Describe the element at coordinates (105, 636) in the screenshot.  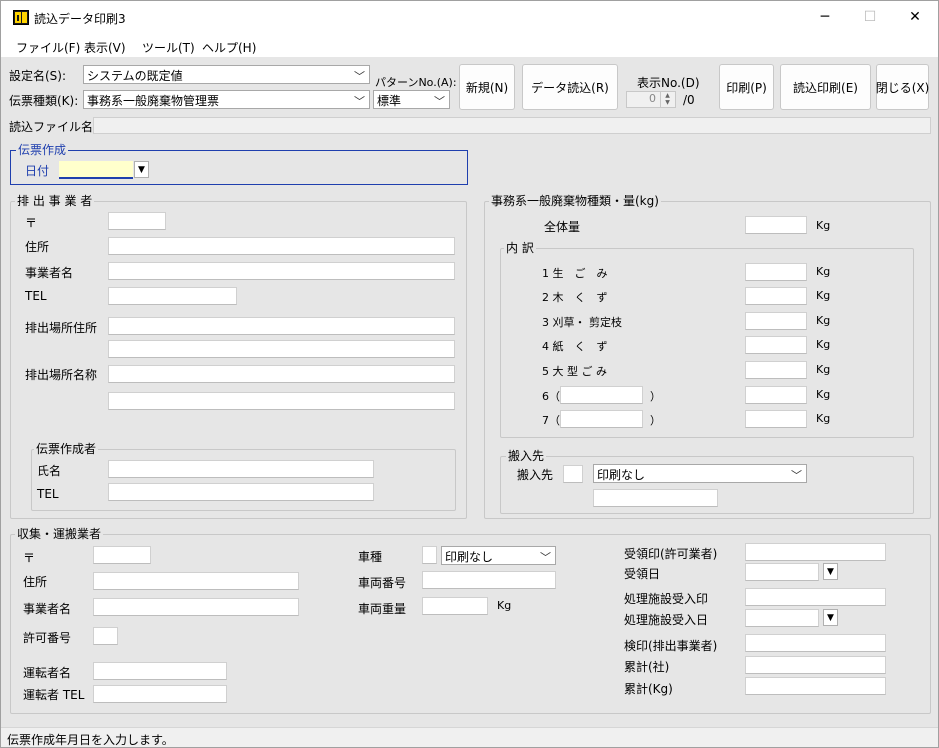
I see `permit-input` at that location.